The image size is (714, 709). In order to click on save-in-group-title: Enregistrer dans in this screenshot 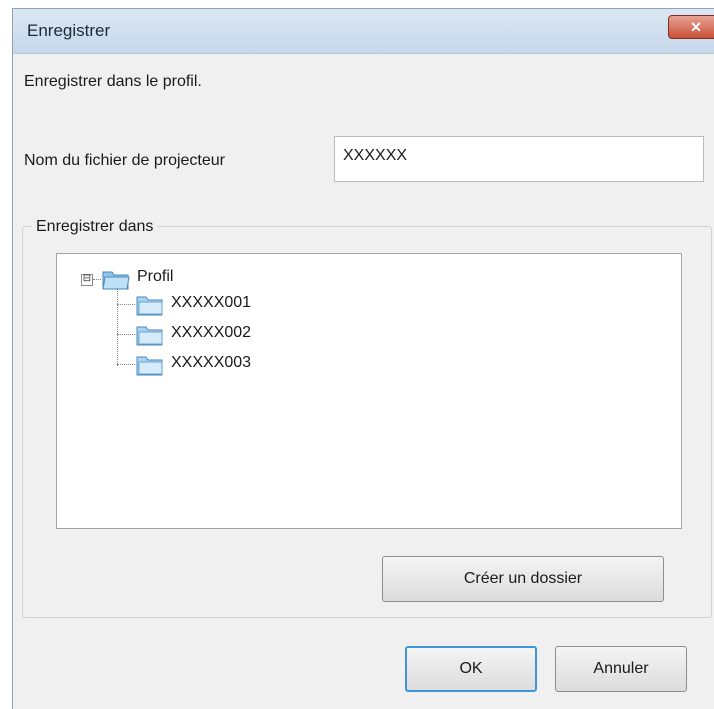, I will do `click(95, 227)`.